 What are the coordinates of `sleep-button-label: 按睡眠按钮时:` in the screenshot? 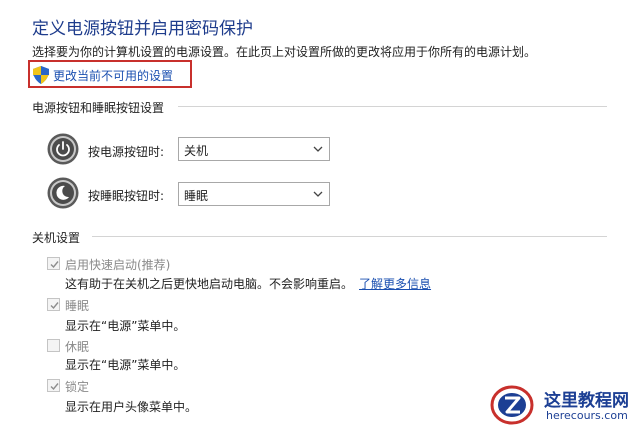 It's located at (126, 196).